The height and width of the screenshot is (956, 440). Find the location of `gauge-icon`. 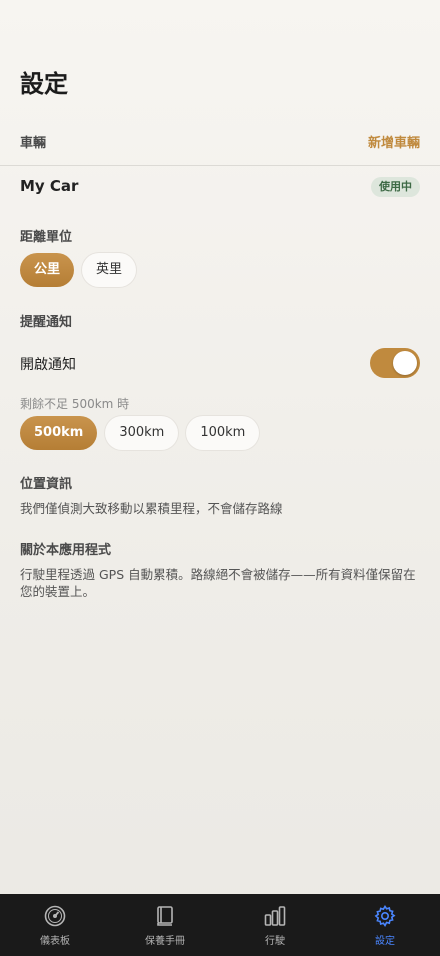

gauge-icon is located at coordinates (55, 916).